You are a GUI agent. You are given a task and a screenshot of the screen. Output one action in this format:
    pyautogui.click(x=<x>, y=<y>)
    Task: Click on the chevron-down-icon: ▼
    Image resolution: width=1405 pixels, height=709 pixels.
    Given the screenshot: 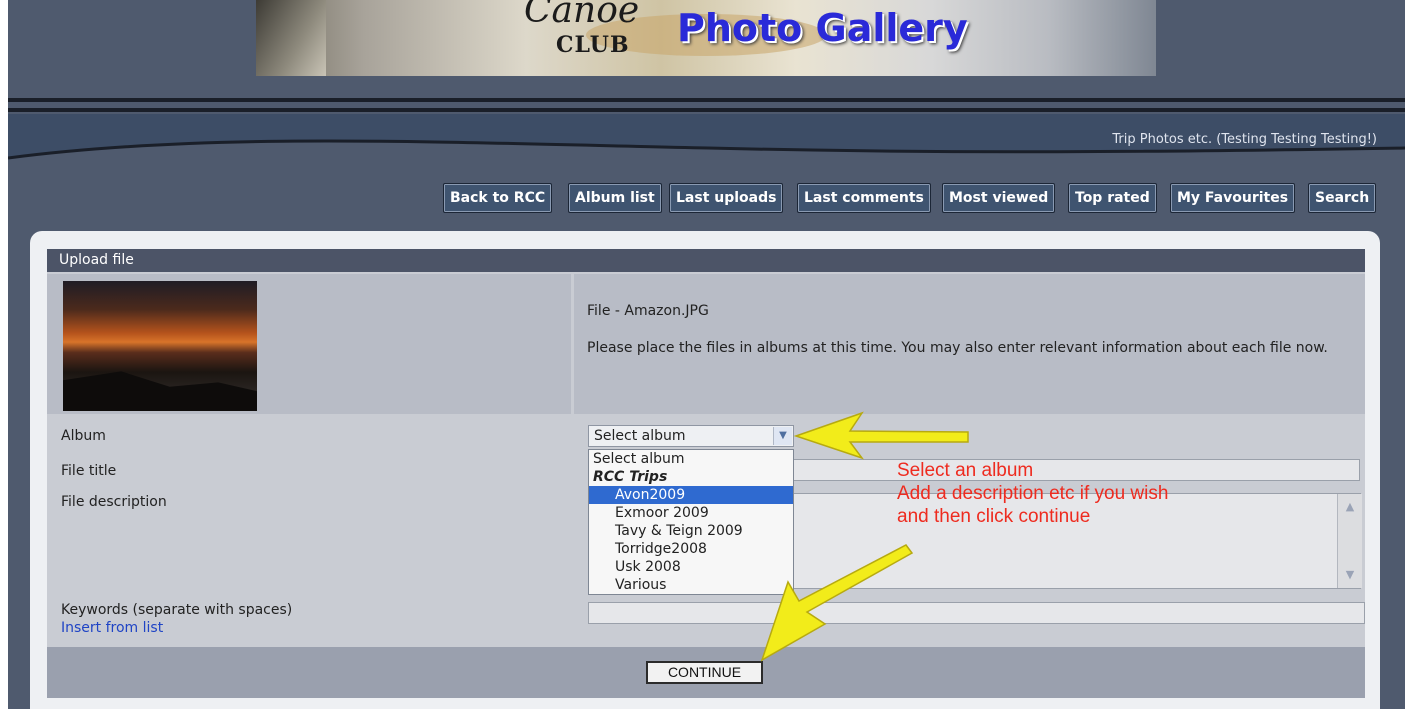 What is the action you would take?
    pyautogui.click(x=782, y=436)
    